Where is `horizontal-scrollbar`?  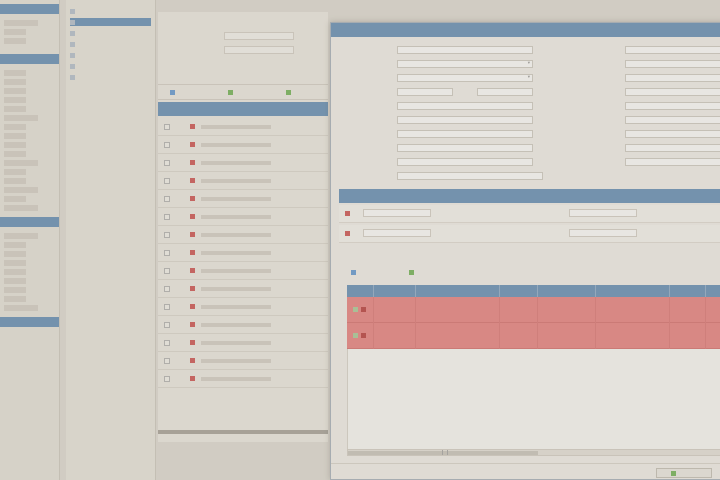
horizontal-scrollbar is located at coordinates (533, 452).